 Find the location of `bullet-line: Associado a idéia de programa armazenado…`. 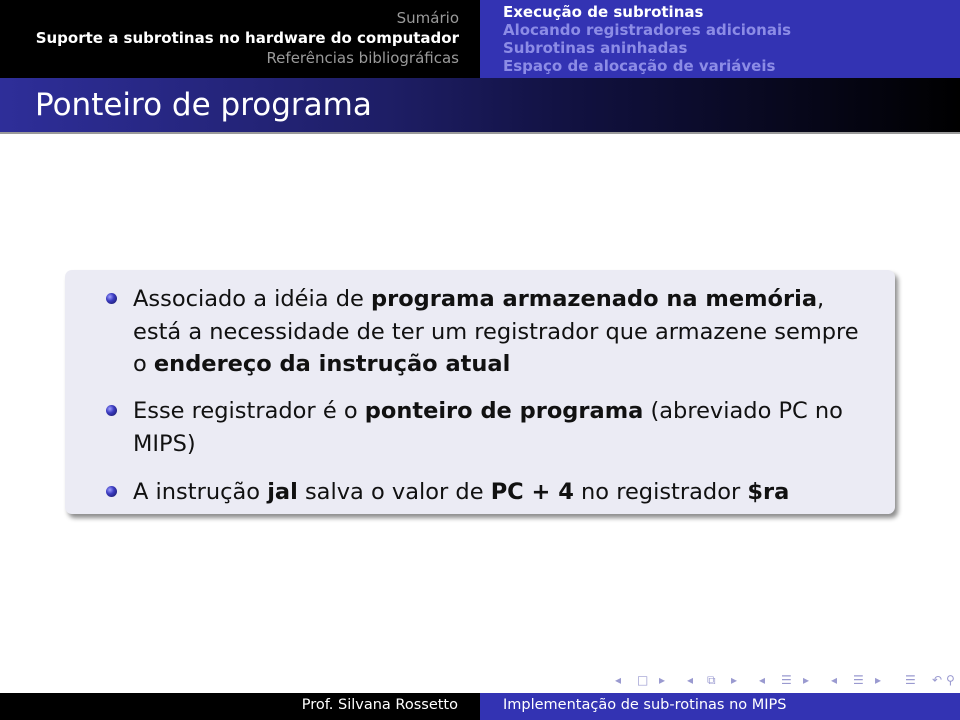

bullet-line: Associado a idéia de programa armazenado… is located at coordinates (510, 299).